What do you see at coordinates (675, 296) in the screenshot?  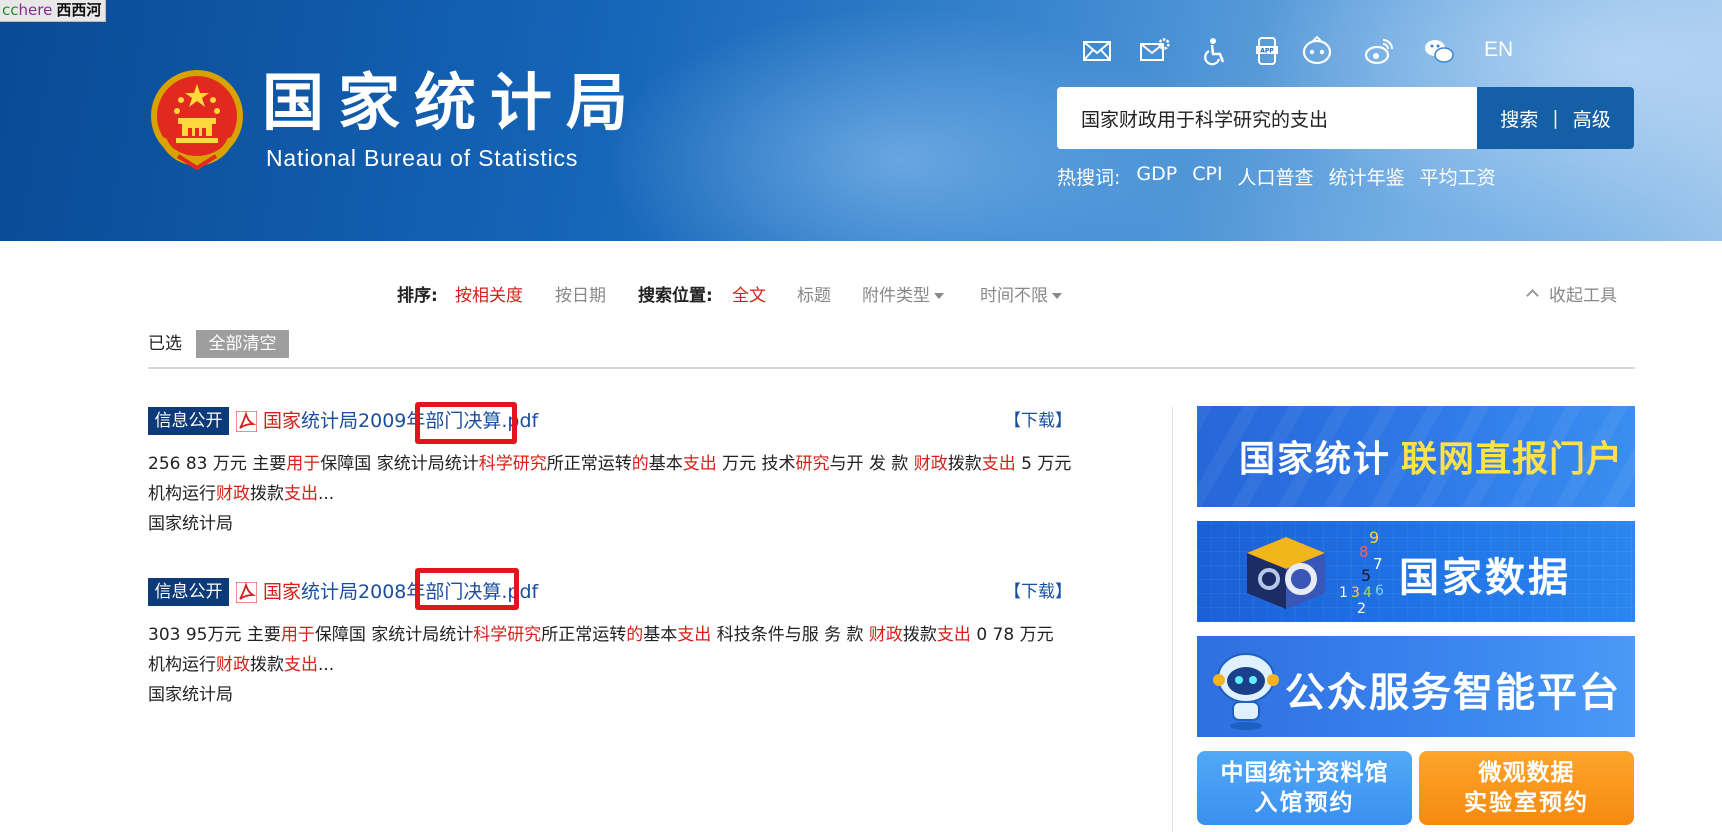 I see `search-position-label: 搜索位置:` at bounding box center [675, 296].